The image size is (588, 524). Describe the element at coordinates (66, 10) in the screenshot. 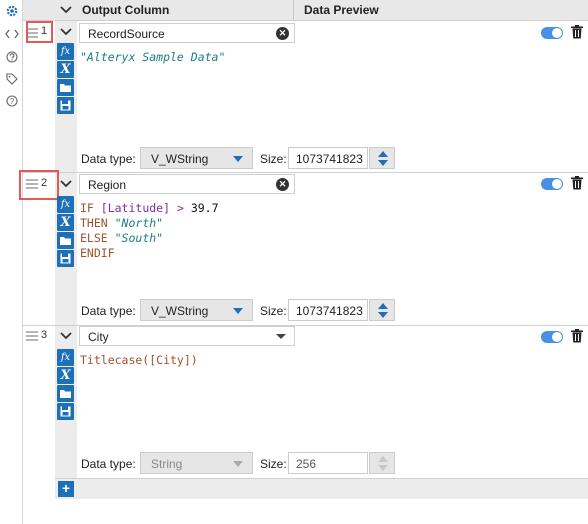

I see `collapse-all-chevron-icon` at that location.